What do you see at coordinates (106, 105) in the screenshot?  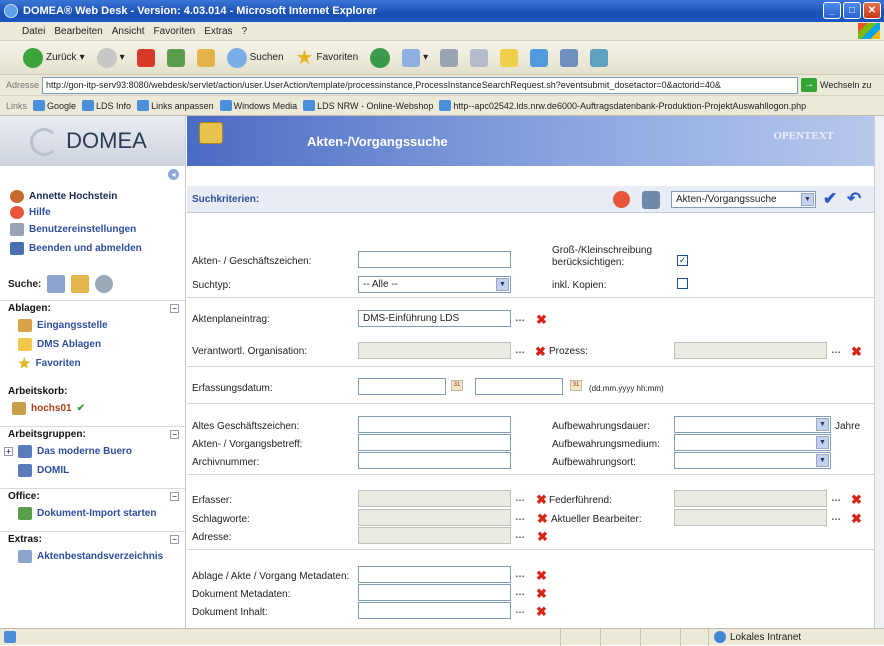 I see `link-lds-info: LDS Info` at bounding box center [106, 105].